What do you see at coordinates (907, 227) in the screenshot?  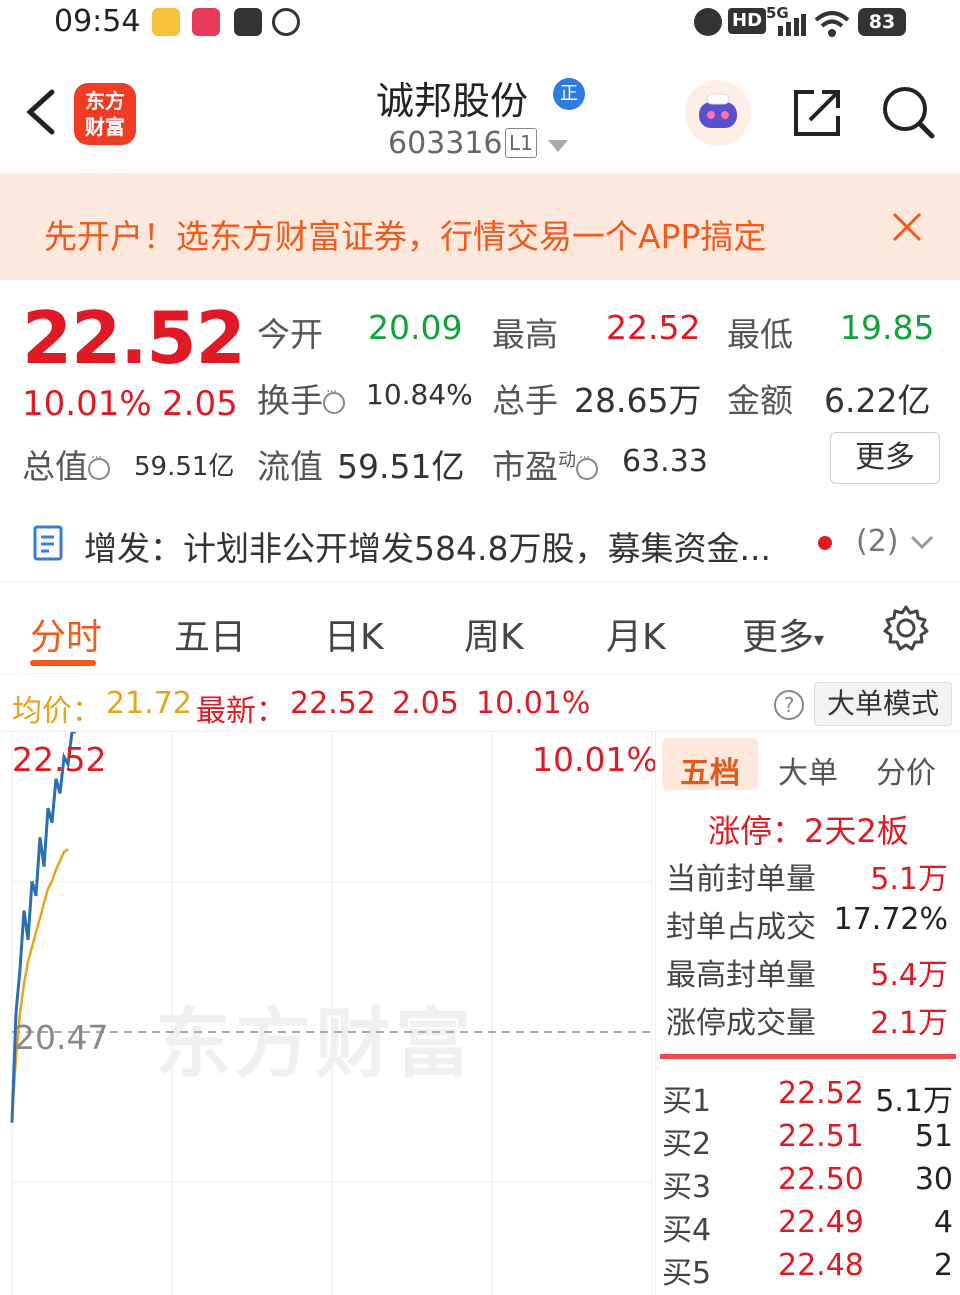 I see `close-icon` at bounding box center [907, 227].